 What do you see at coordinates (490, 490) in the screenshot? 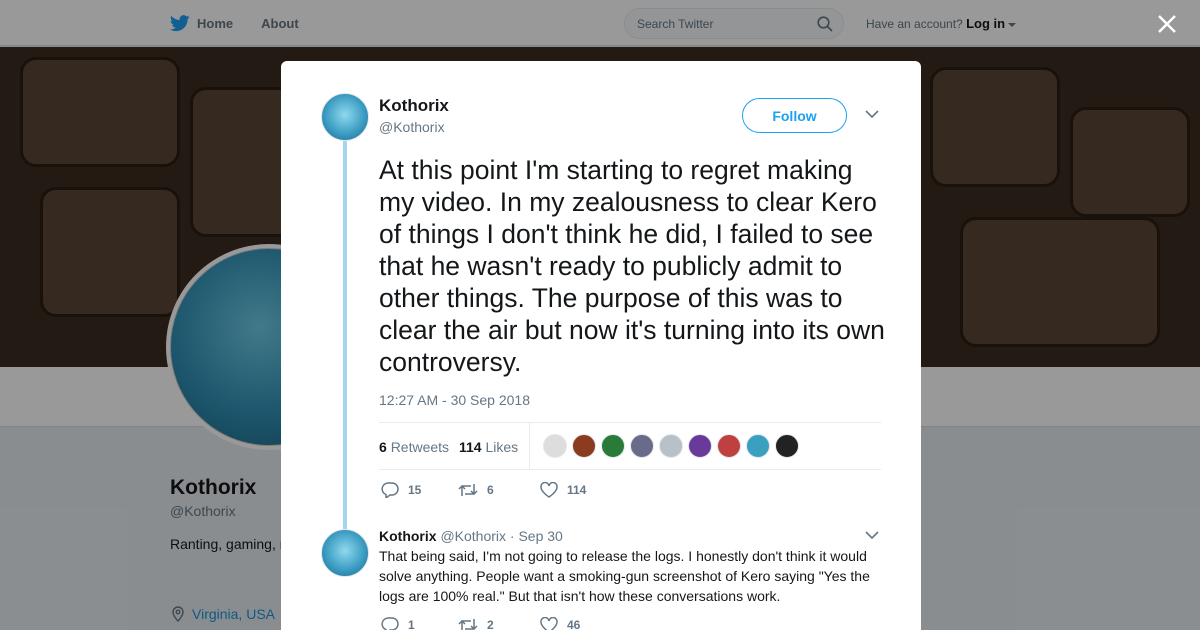
I see `retweet-count: 6` at bounding box center [490, 490].